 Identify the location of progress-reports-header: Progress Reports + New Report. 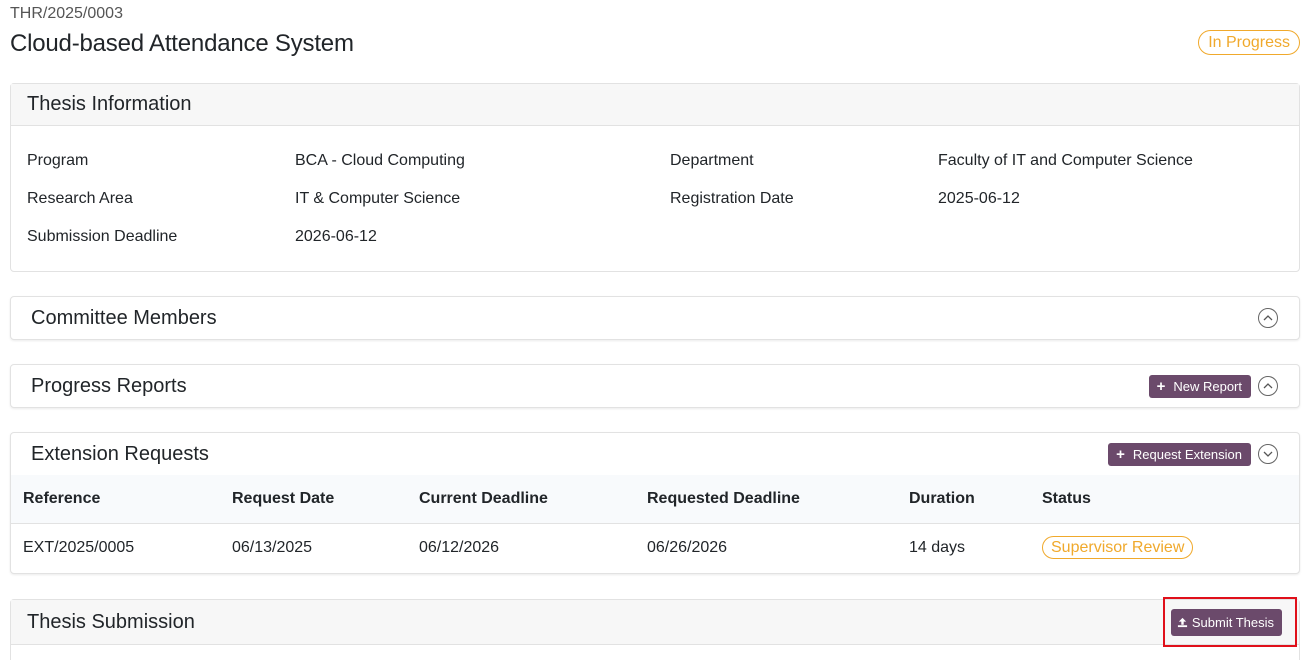
(655, 386).